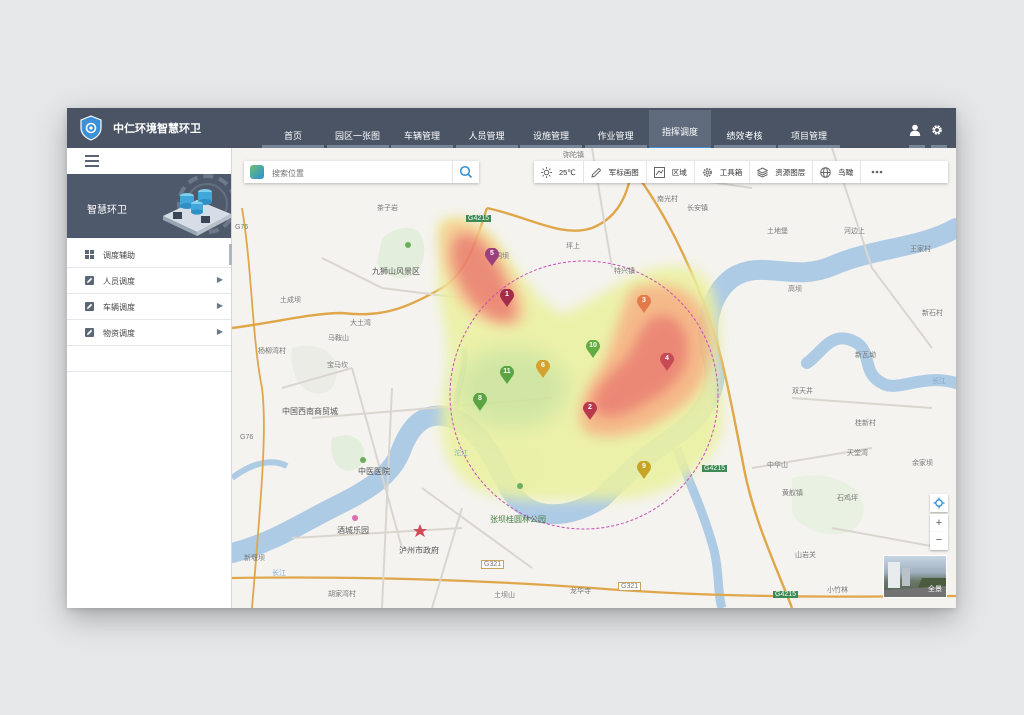 This screenshot has height=715, width=1024. I want to click on map-marker: 9, so click(644, 469).